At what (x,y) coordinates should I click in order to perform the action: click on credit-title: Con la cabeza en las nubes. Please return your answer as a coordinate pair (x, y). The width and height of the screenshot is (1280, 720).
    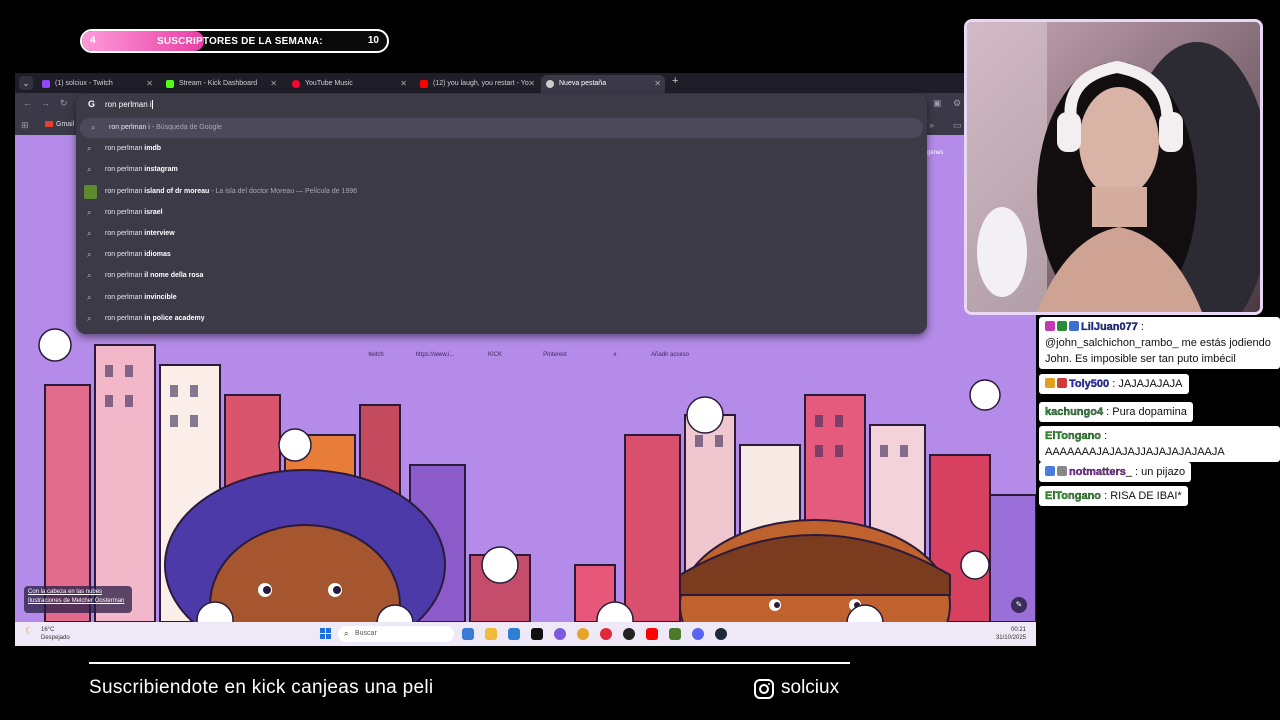
    Looking at the image, I should click on (78, 592).